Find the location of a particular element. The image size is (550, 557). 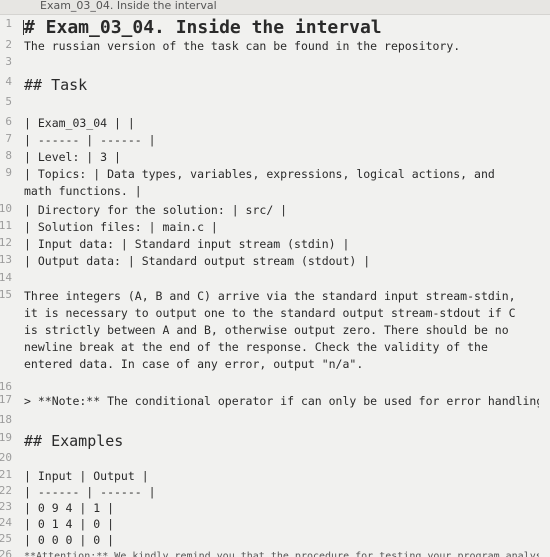

editor-line: 19 ## Examples is located at coordinates (275, 440).